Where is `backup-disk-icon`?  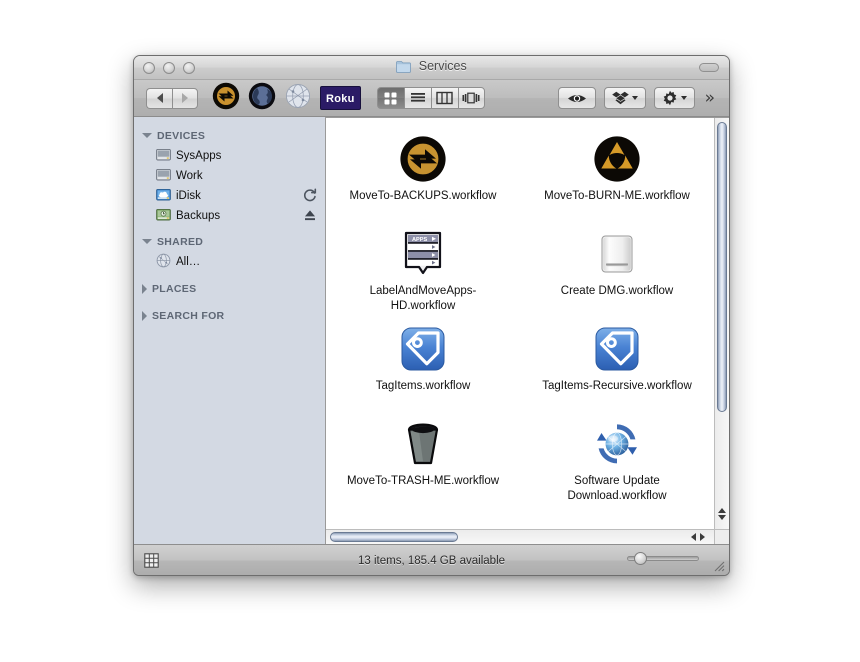
backup-disk-icon is located at coordinates (163, 216).